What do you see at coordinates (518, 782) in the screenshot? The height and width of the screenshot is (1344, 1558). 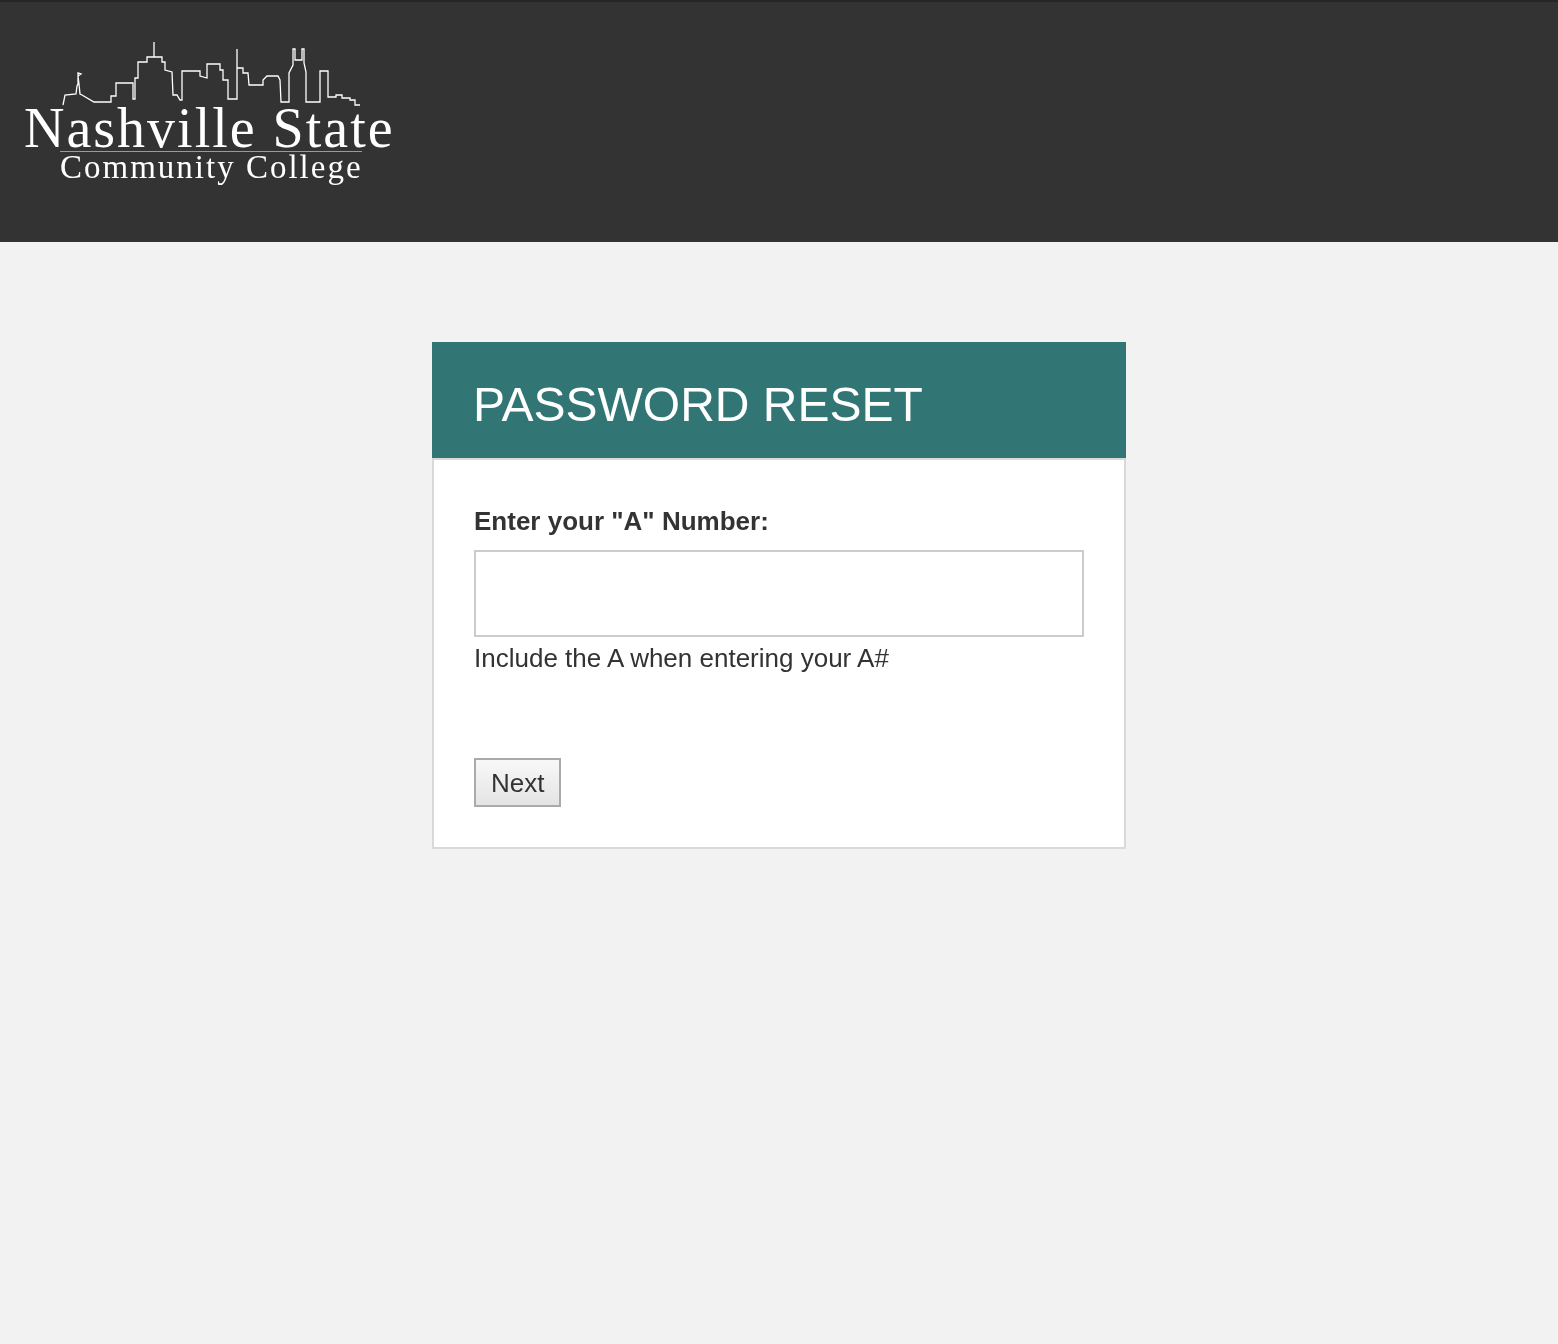 I see `next-button: Next` at bounding box center [518, 782].